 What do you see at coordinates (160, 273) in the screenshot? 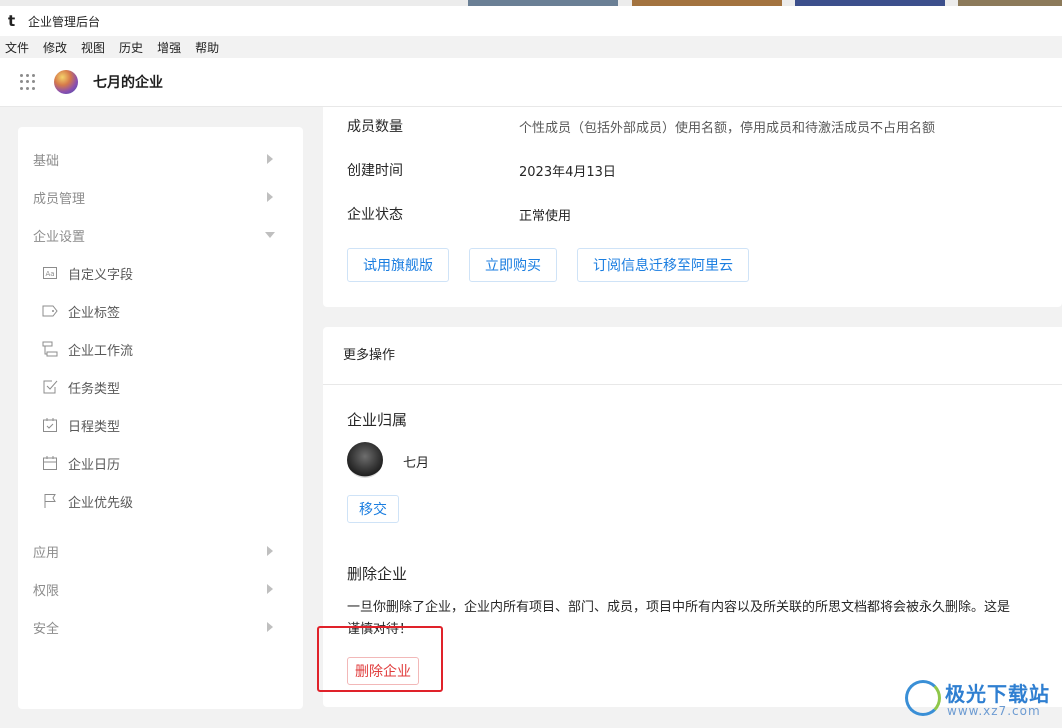
I see `sidebar-item-custom-fields: Aa 自定义字段` at bounding box center [160, 273].